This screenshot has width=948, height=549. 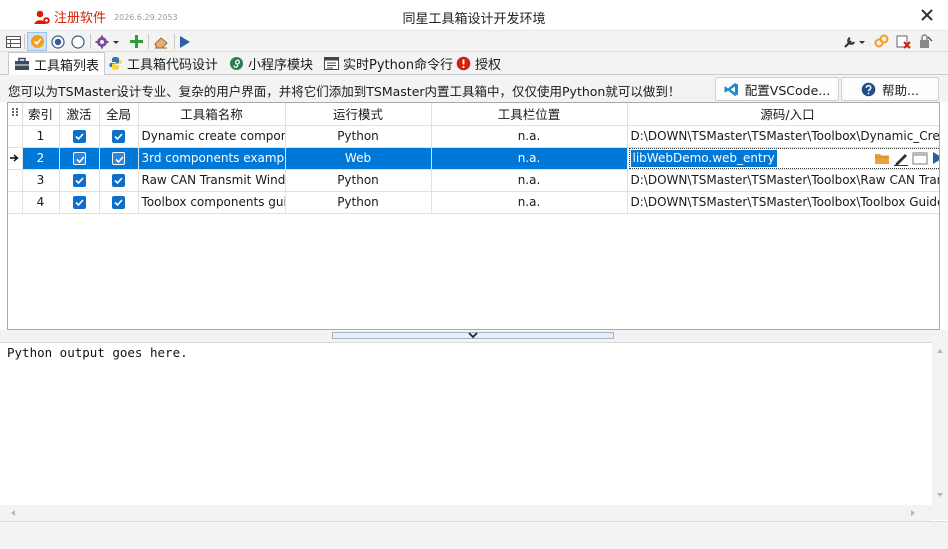 What do you see at coordinates (236, 63) in the screenshot?
I see `mini-program-icon` at bounding box center [236, 63].